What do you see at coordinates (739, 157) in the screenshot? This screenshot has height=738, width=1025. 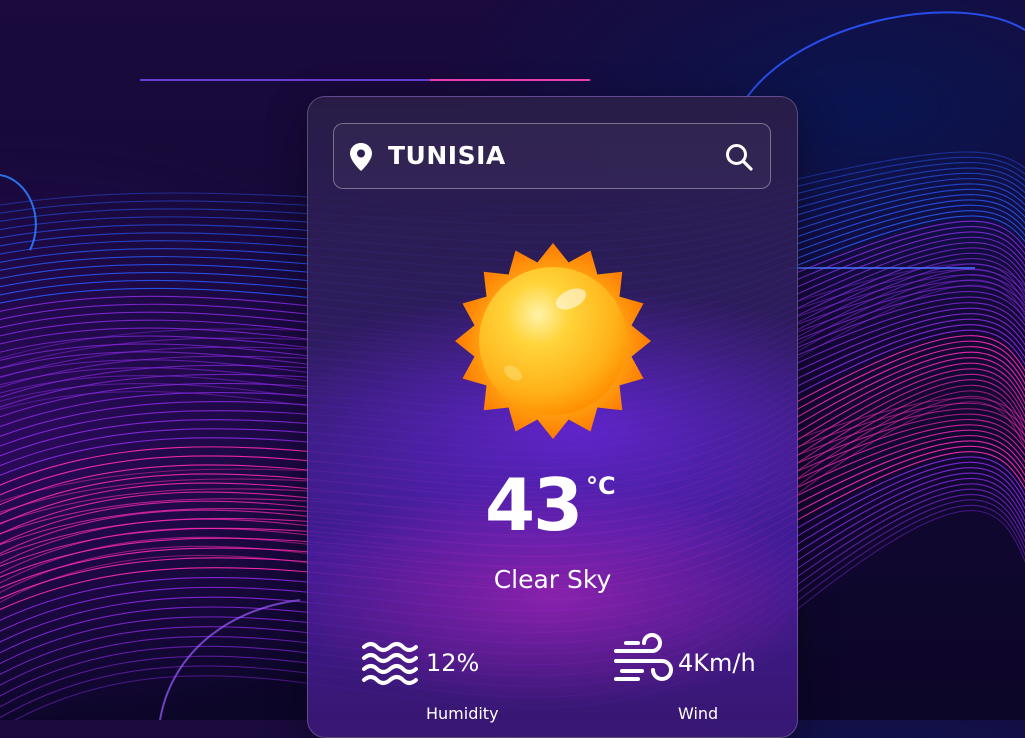 I see `search-icon` at bounding box center [739, 157].